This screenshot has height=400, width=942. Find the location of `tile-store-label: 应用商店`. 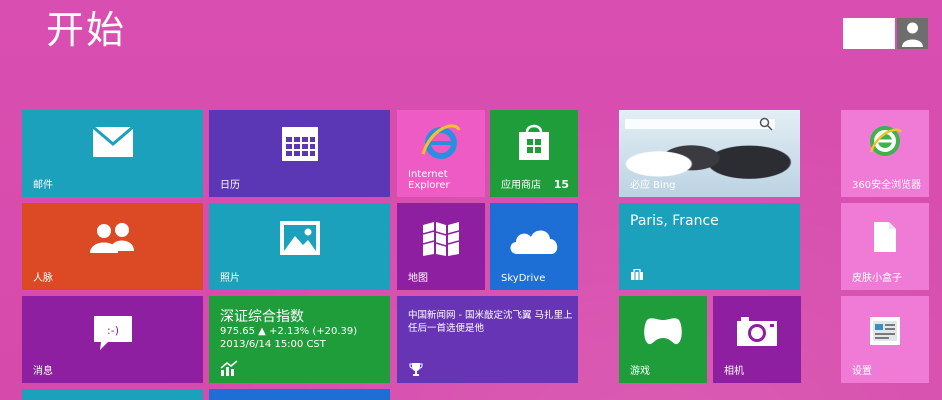

tile-store-label: 应用商店 is located at coordinates (521, 185).